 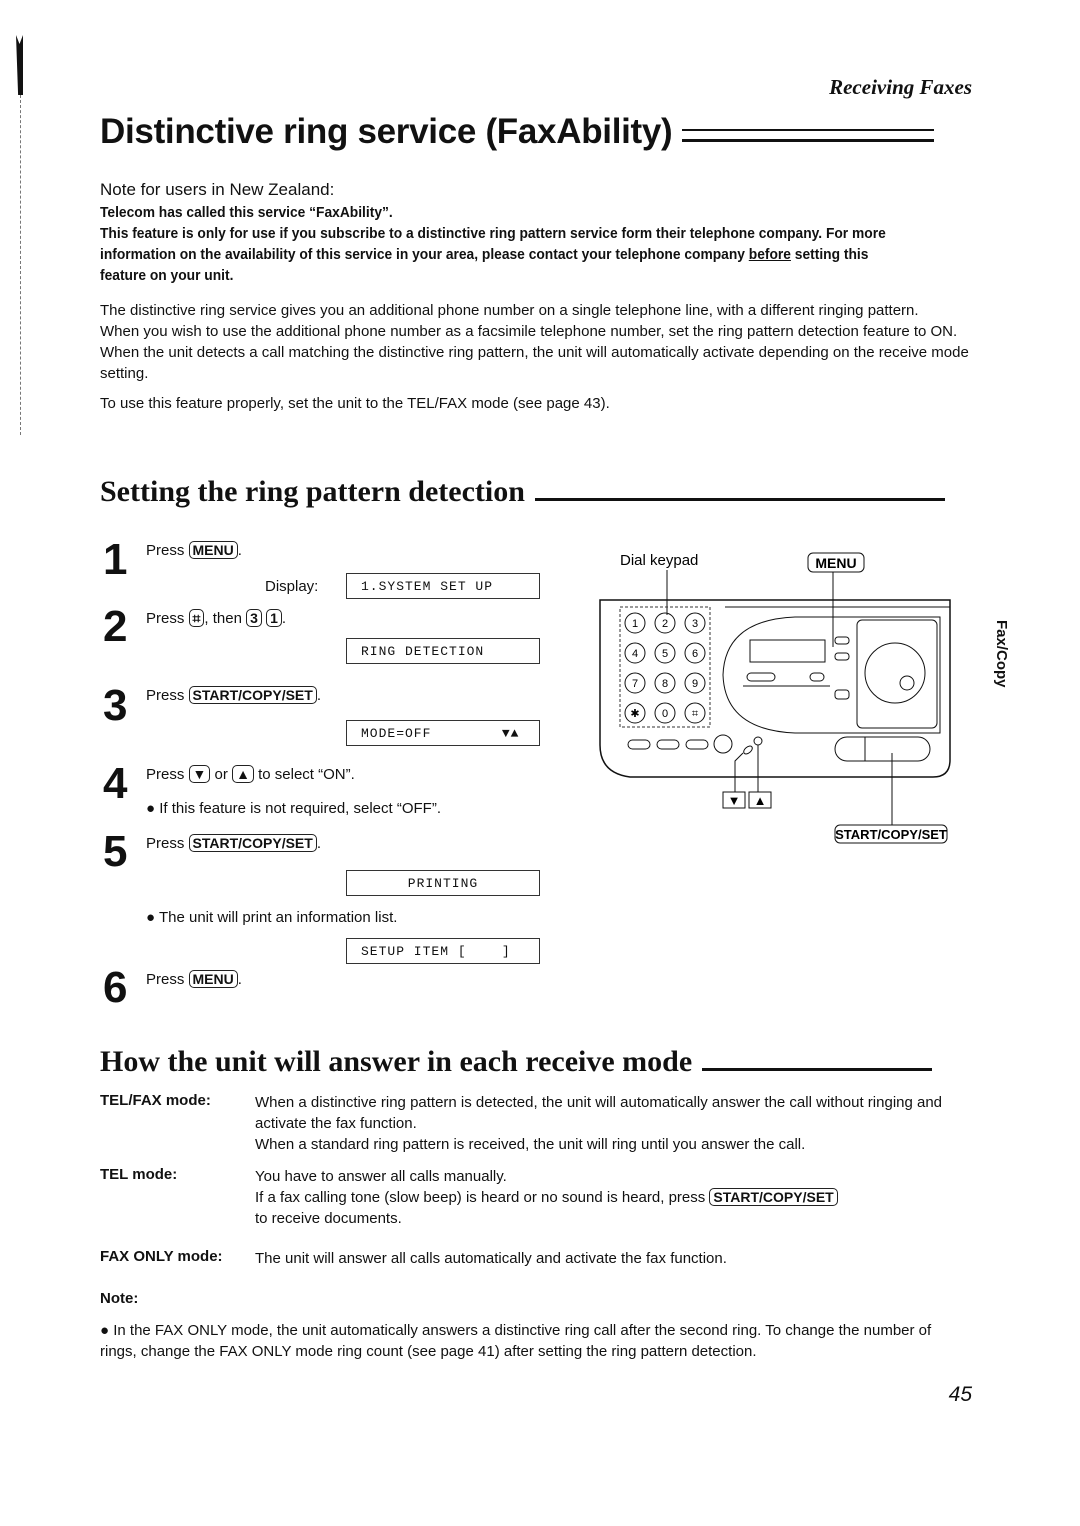 What do you see at coordinates (760, 800) in the screenshot?
I see `up-arrow-icon: ▲` at bounding box center [760, 800].